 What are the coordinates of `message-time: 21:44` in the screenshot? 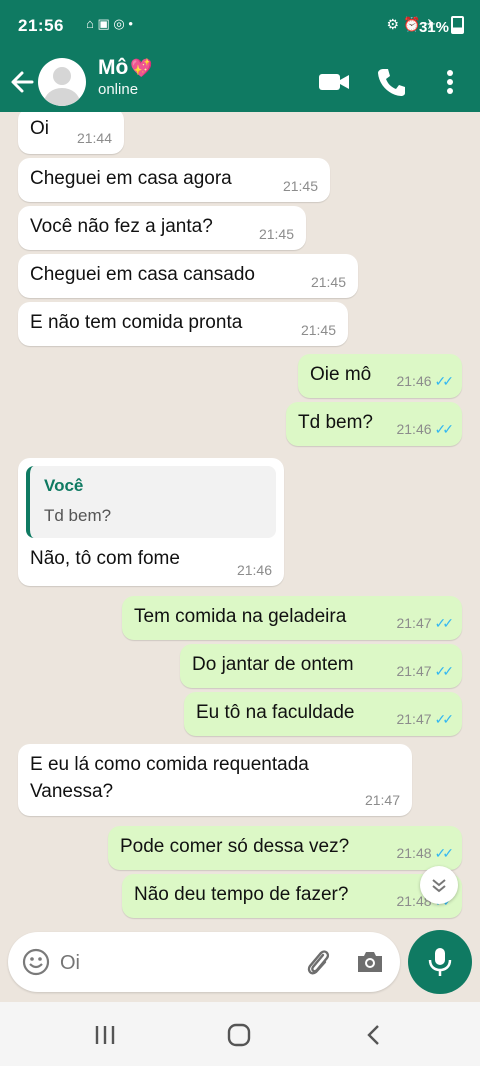 It's located at (94, 138).